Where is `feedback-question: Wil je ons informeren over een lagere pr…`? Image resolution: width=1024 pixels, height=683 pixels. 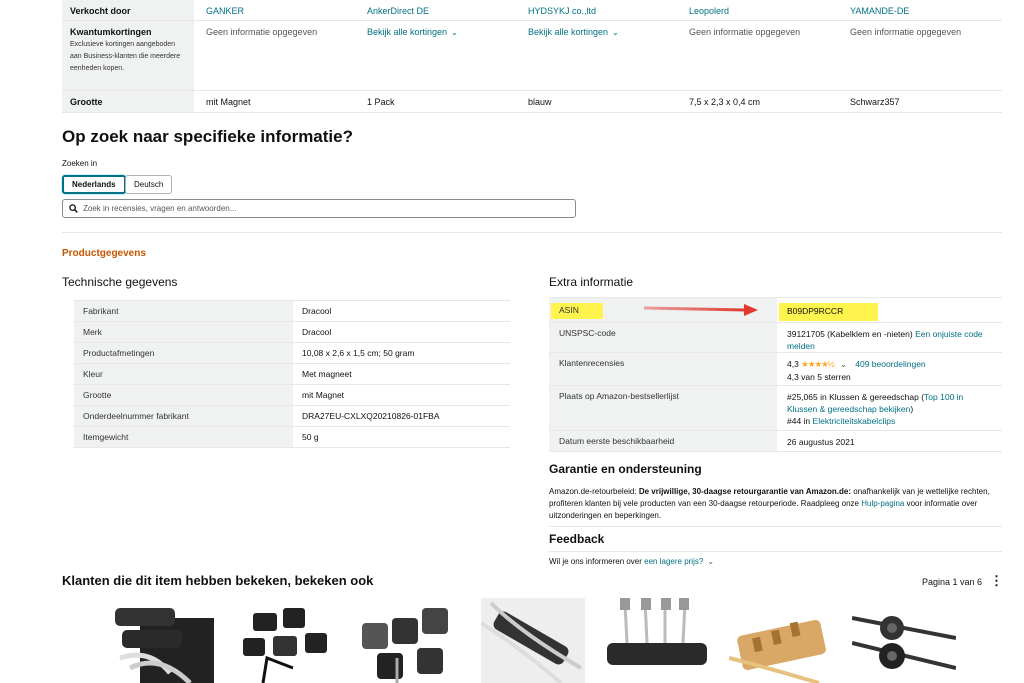
feedback-question: Wil je ons informeren over een lagere pr… is located at coordinates (631, 561).